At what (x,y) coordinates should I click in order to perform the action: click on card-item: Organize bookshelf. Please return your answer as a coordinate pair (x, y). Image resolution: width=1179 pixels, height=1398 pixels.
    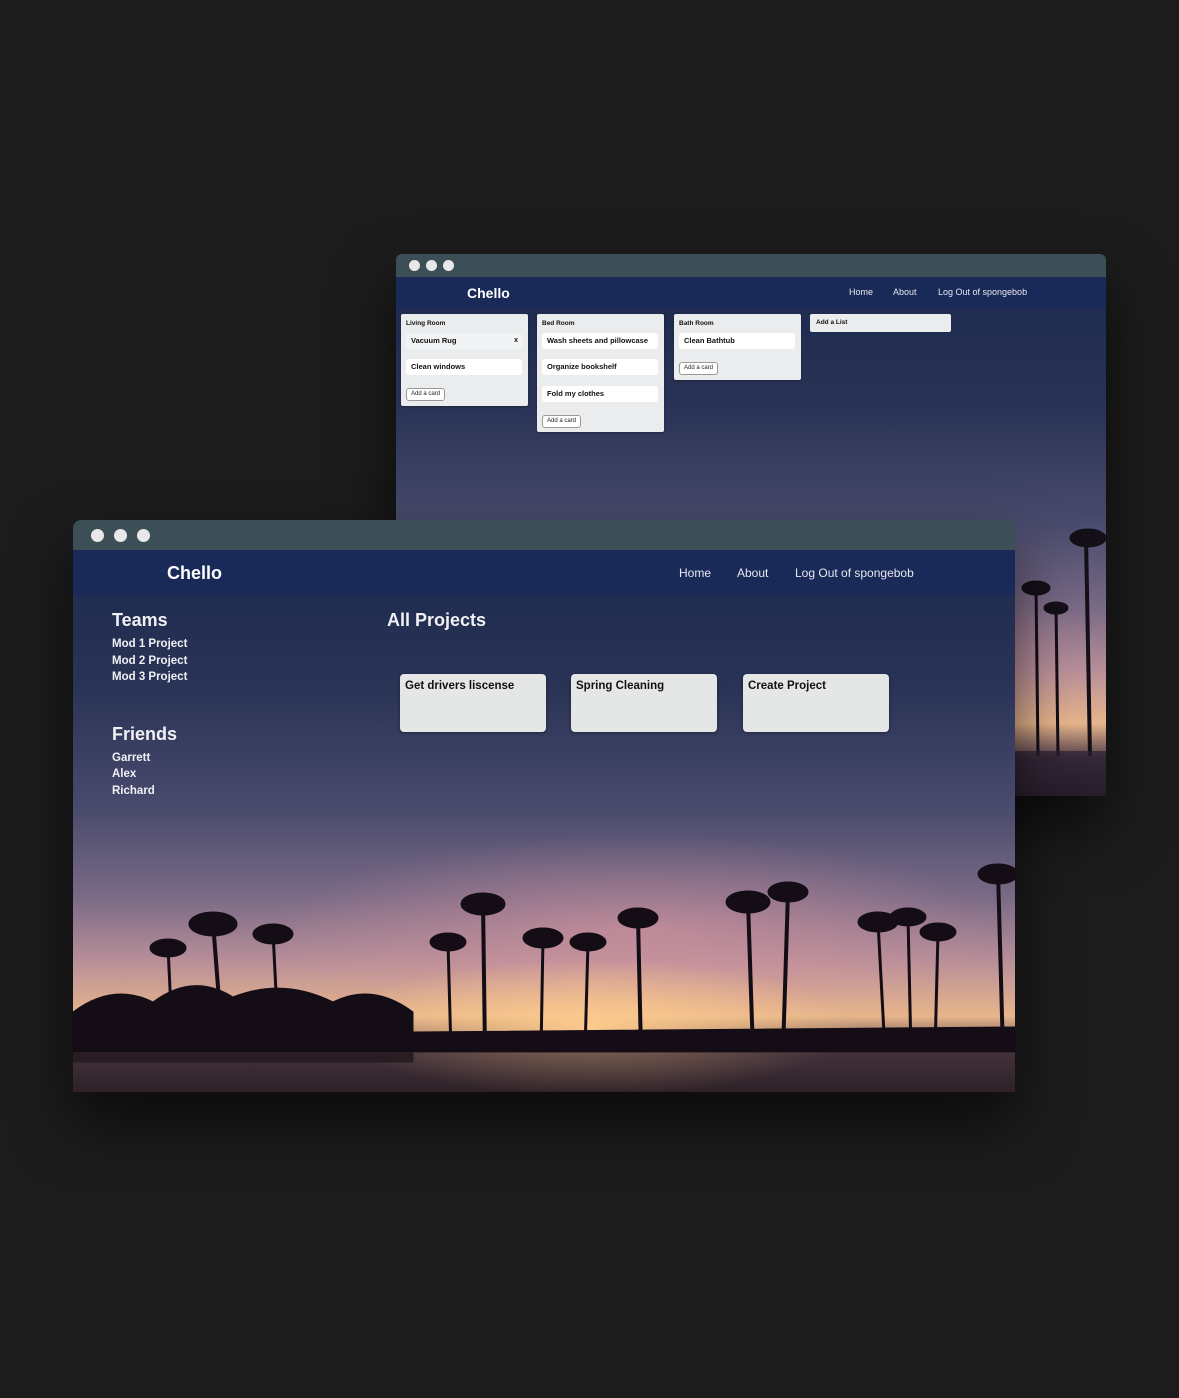
    Looking at the image, I should click on (600, 367).